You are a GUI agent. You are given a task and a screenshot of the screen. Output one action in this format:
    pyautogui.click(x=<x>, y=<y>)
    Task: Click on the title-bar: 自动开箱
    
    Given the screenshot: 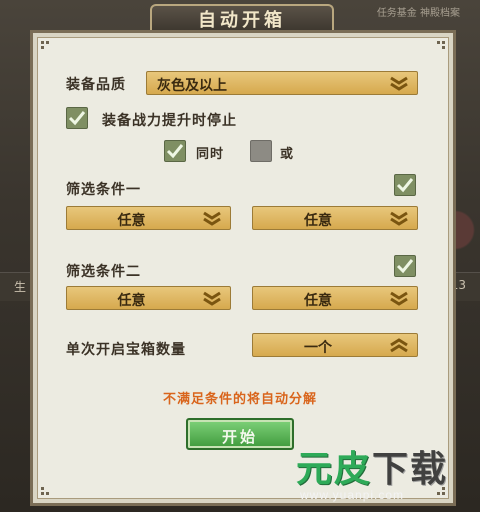 What is the action you would take?
    pyautogui.click(x=240, y=16)
    